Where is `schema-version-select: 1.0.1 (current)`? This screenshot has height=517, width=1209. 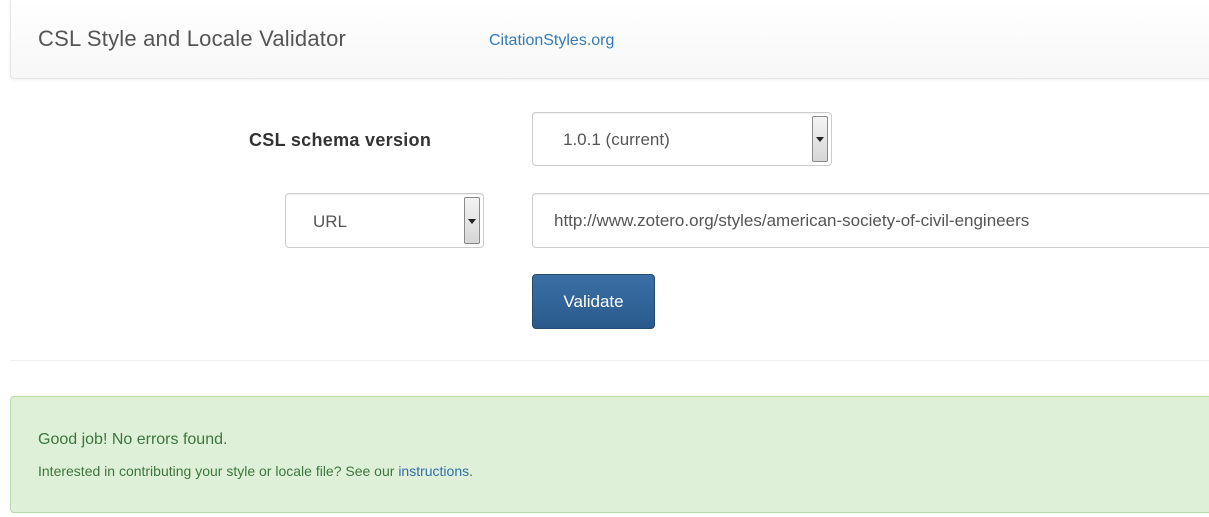
schema-version-select: 1.0.1 (current) is located at coordinates (682, 139).